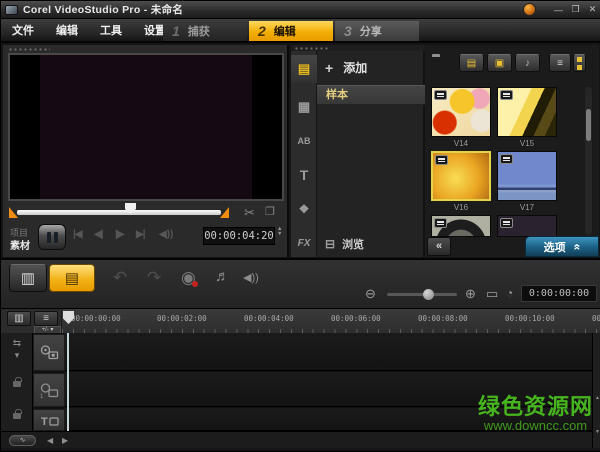  Describe the element at coordinates (140, 234) in the screenshot. I see `end-button: ▶|` at that location.